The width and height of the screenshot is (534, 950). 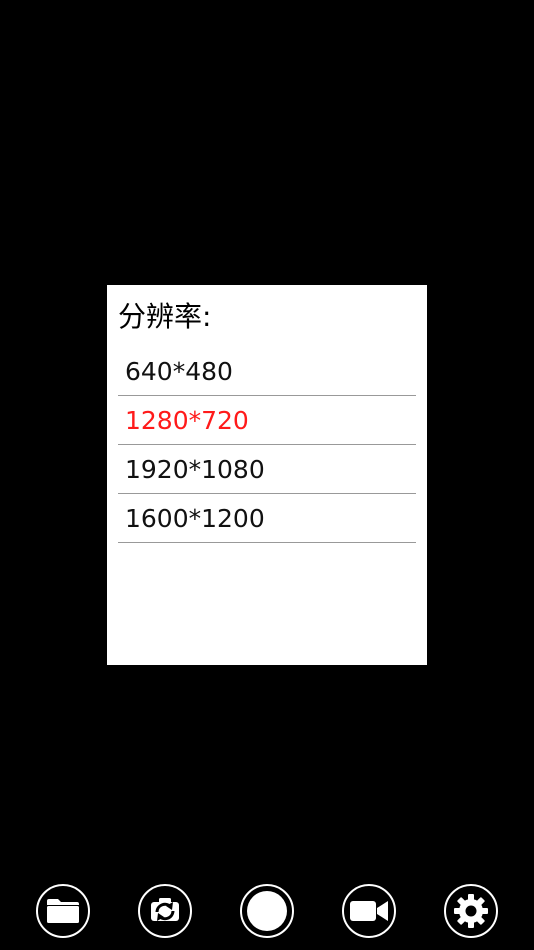 I want to click on settings-button, so click(x=471, y=911).